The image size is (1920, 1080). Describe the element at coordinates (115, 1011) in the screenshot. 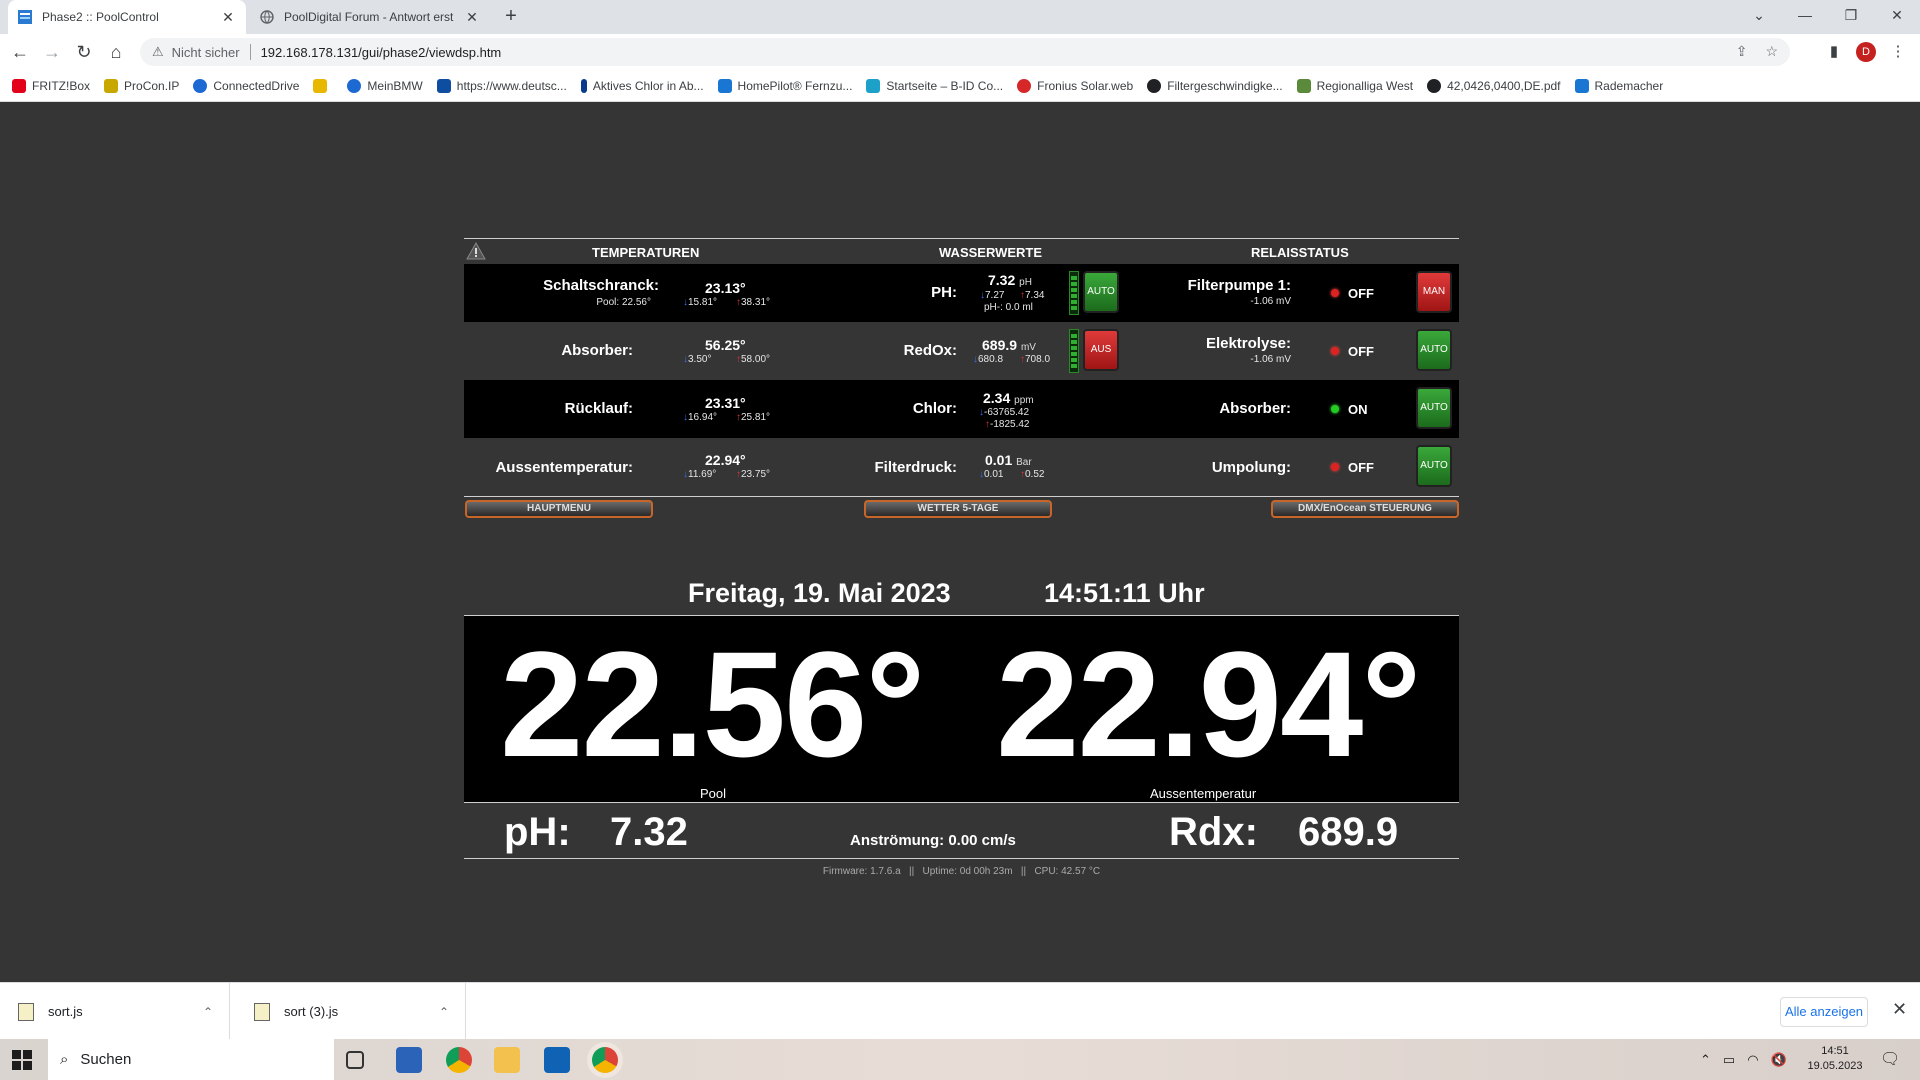

I see `download-item: sort.js ⌃` at that location.